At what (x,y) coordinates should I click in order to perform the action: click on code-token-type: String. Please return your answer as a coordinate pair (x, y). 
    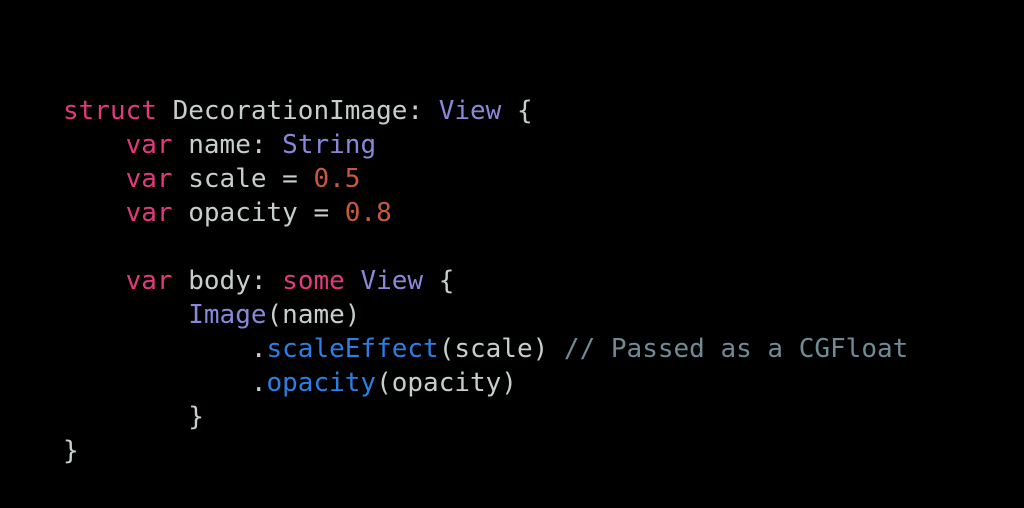
    Looking at the image, I should click on (329, 145).